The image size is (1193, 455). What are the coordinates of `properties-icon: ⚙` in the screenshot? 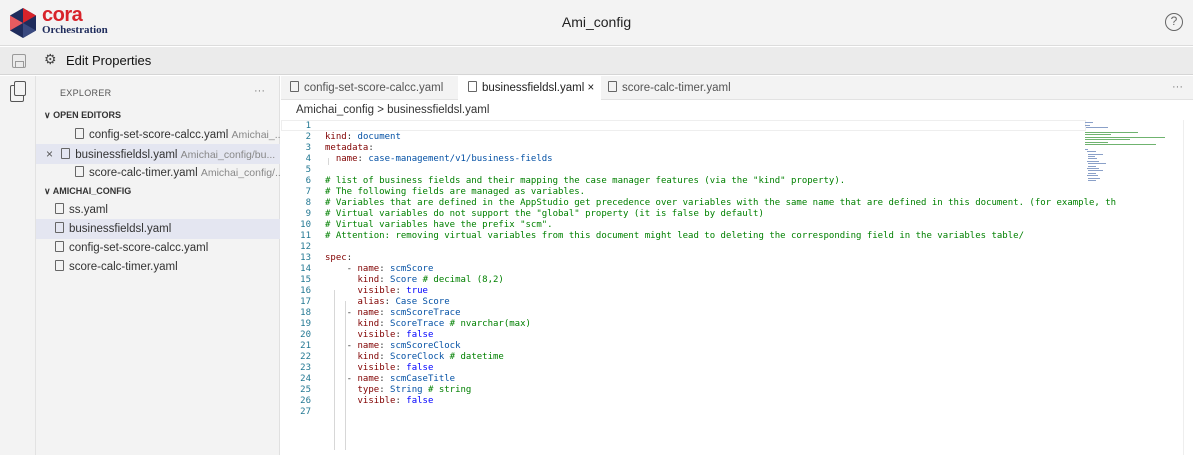 It's located at (50, 59).